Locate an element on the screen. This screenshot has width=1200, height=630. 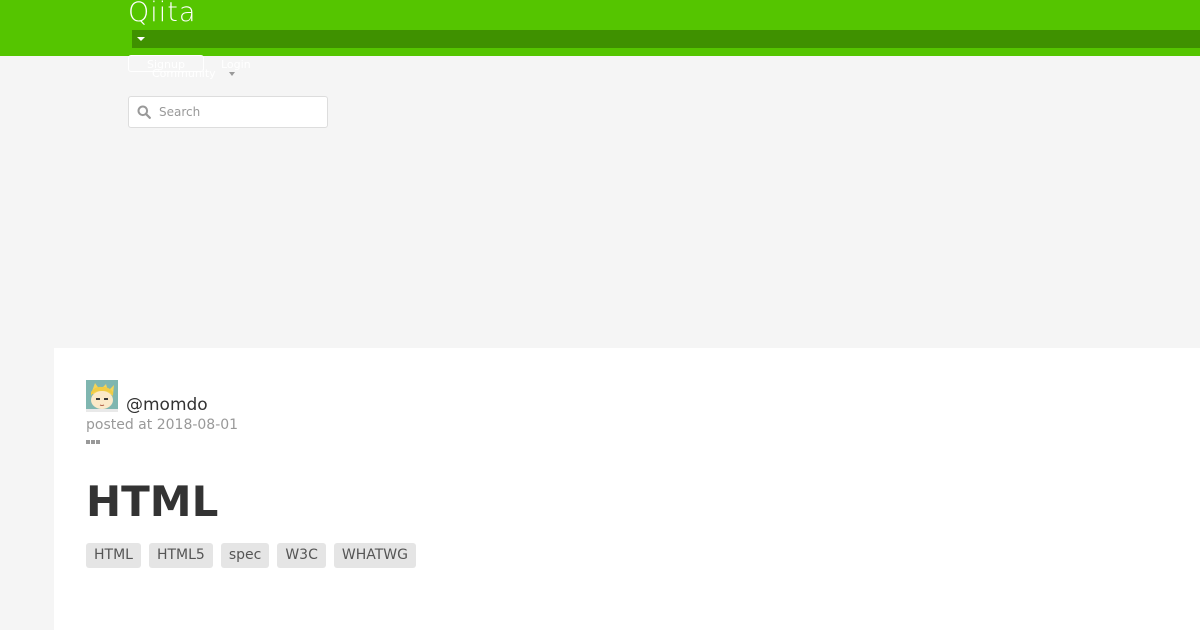
article-title: HTML is located at coordinates (152, 501).